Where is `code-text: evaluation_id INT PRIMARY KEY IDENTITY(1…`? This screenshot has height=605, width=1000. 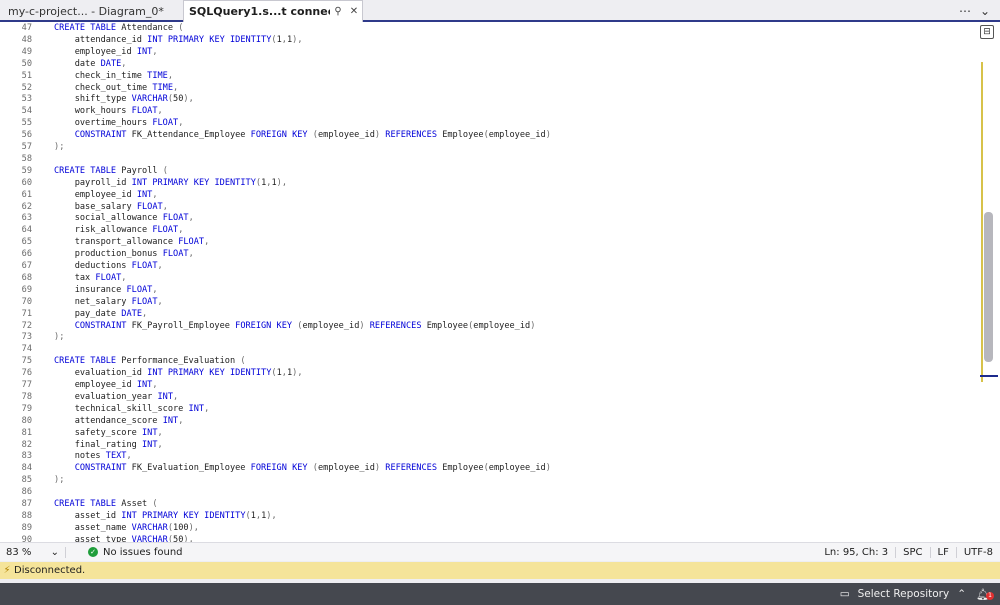 code-text: evaluation_id INT PRIMARY KEY IDENTITY(1… is located at coordinates (188, 373).